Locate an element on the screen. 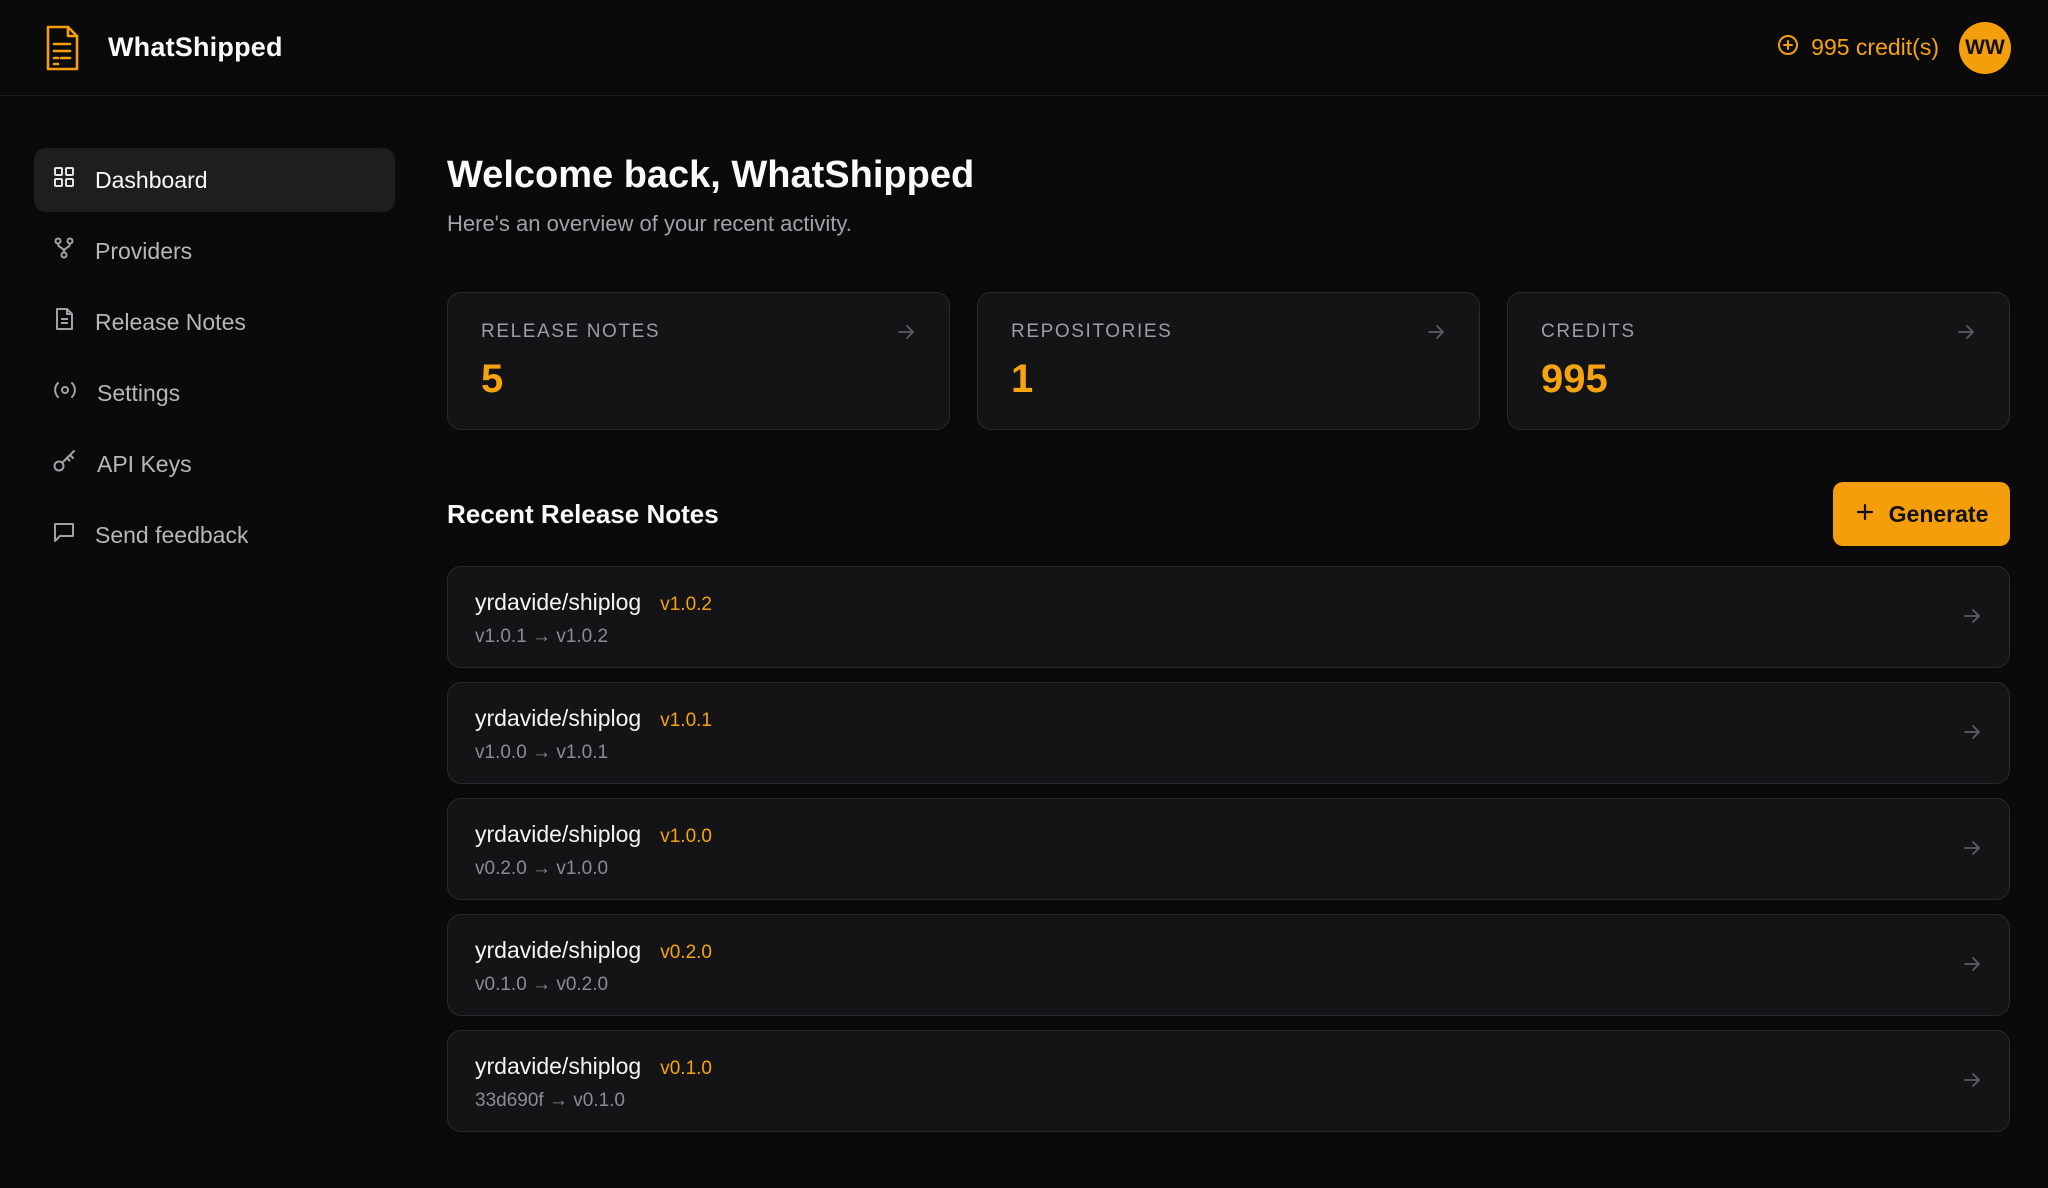 Image resolution: width=2048 pixels, height=1188 pixels. stat-card-credits: CREDITS 995 is located at coordinates (1758, 361).